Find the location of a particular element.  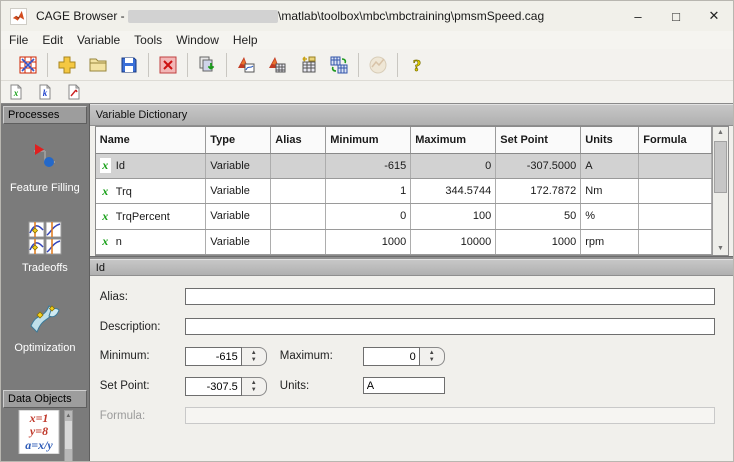

table-row: x Trq Variable 1 344.5744 172.7872 Nm is located at coordinates (404, 191).